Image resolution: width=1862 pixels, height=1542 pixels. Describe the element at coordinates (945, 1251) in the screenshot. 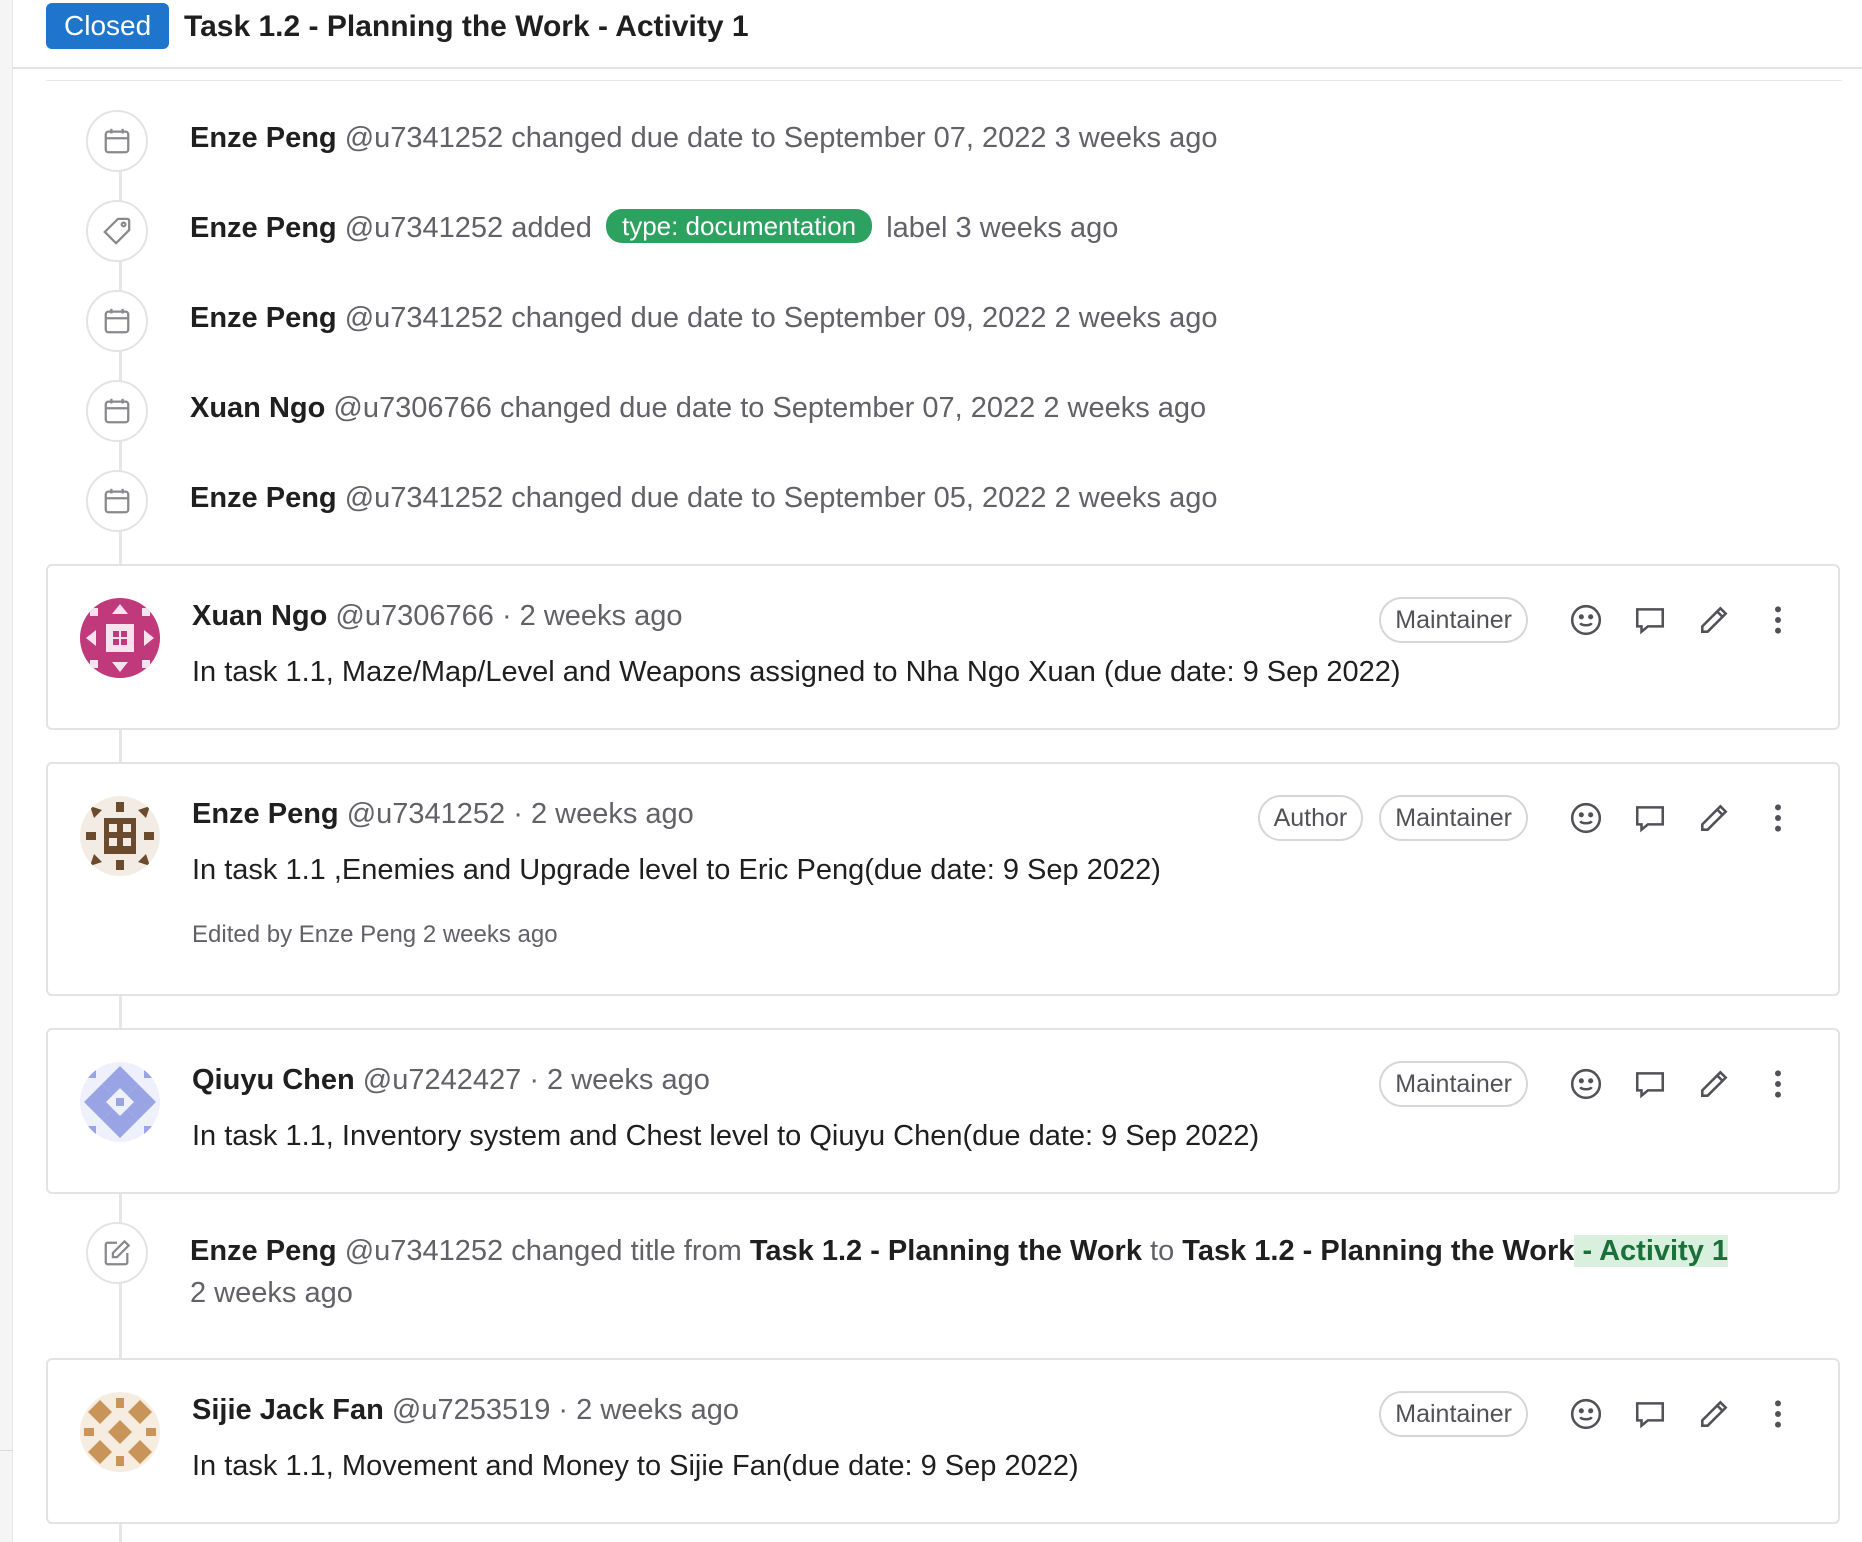

I see `old-title: Task 1.2 - Planning the Work` at that location.